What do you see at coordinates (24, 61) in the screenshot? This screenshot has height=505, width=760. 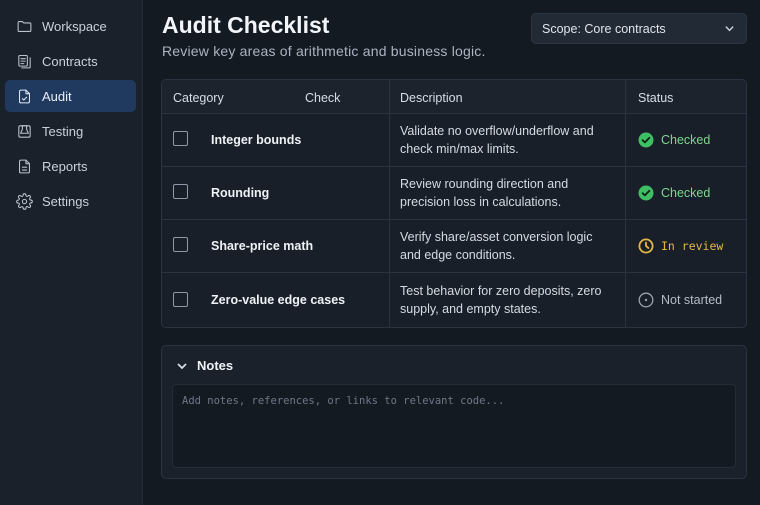 I see `contracts-icon` at bounding box center [24, 61].